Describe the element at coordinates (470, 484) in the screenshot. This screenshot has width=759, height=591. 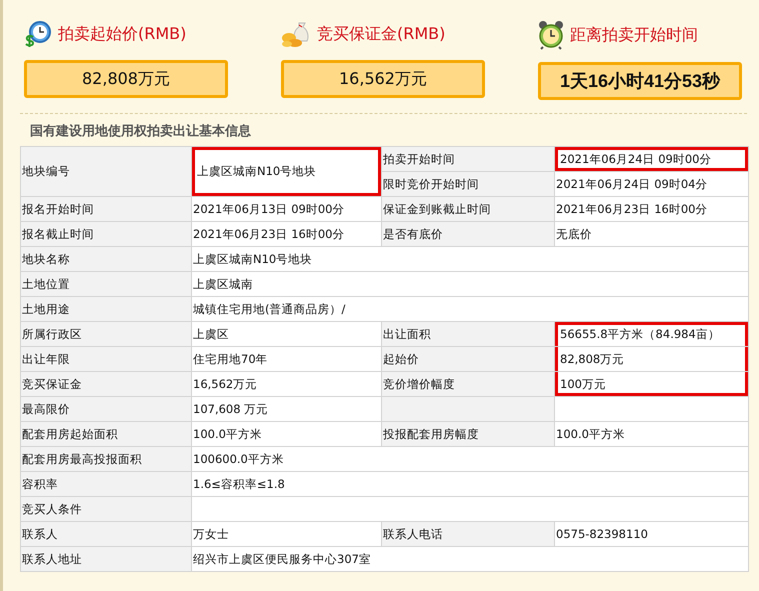
I see `value-cell: 1.6≤容积率≤1.8` at that location.